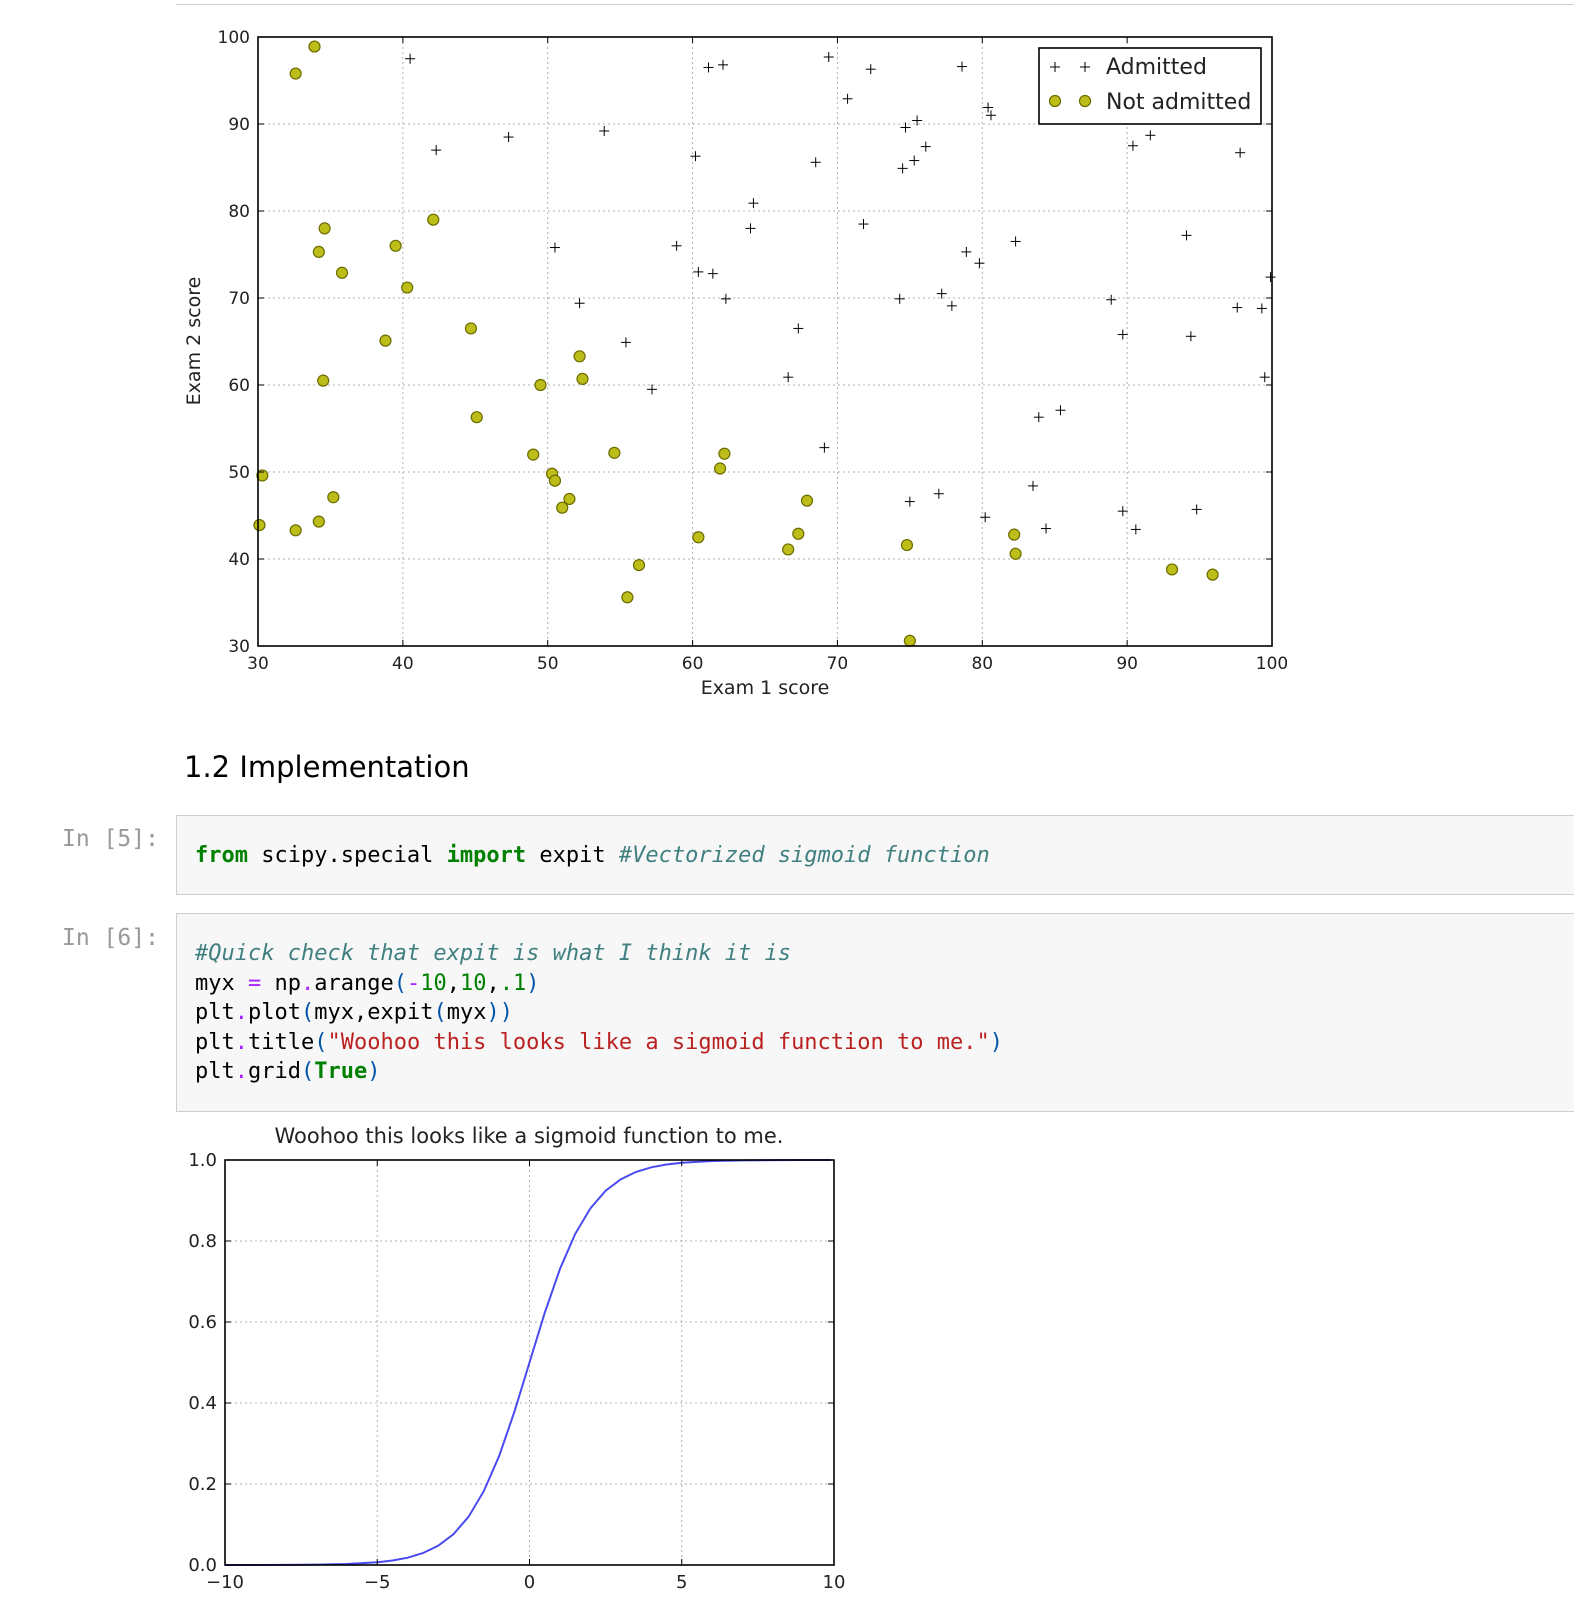 The height and width of the screenshot is (1624, 1574). I want to click on code-token: )), so click(499, 1012).